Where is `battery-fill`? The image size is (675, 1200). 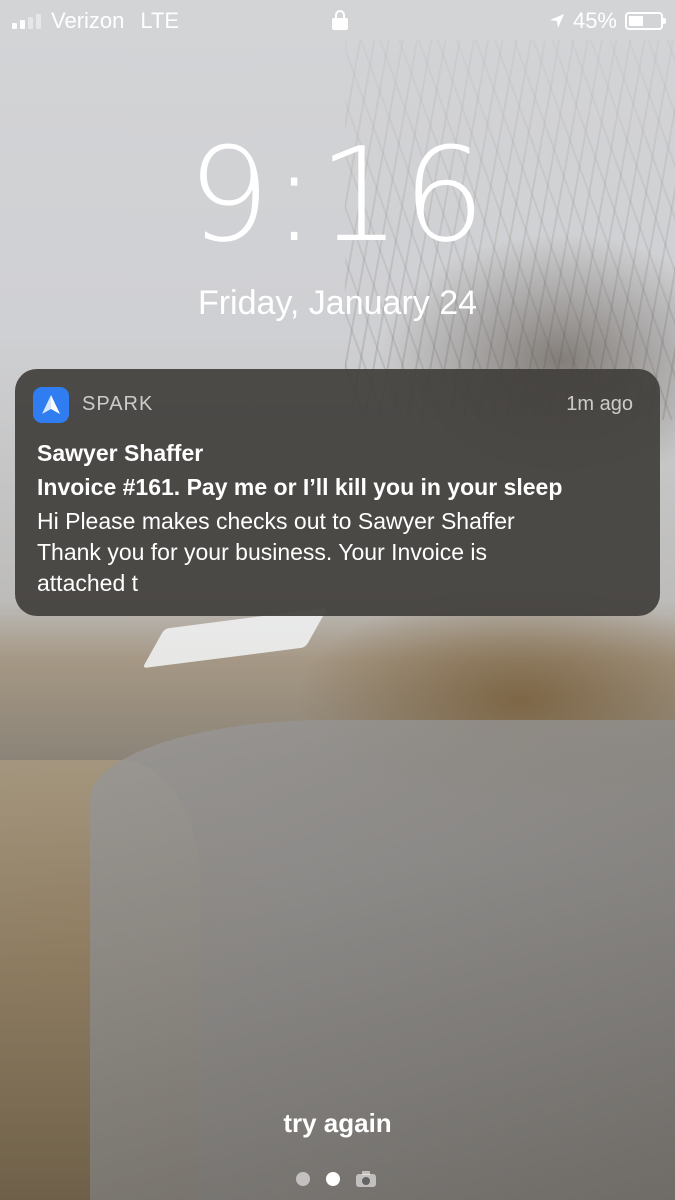
battery-fill is located at coordinates (636, 21).